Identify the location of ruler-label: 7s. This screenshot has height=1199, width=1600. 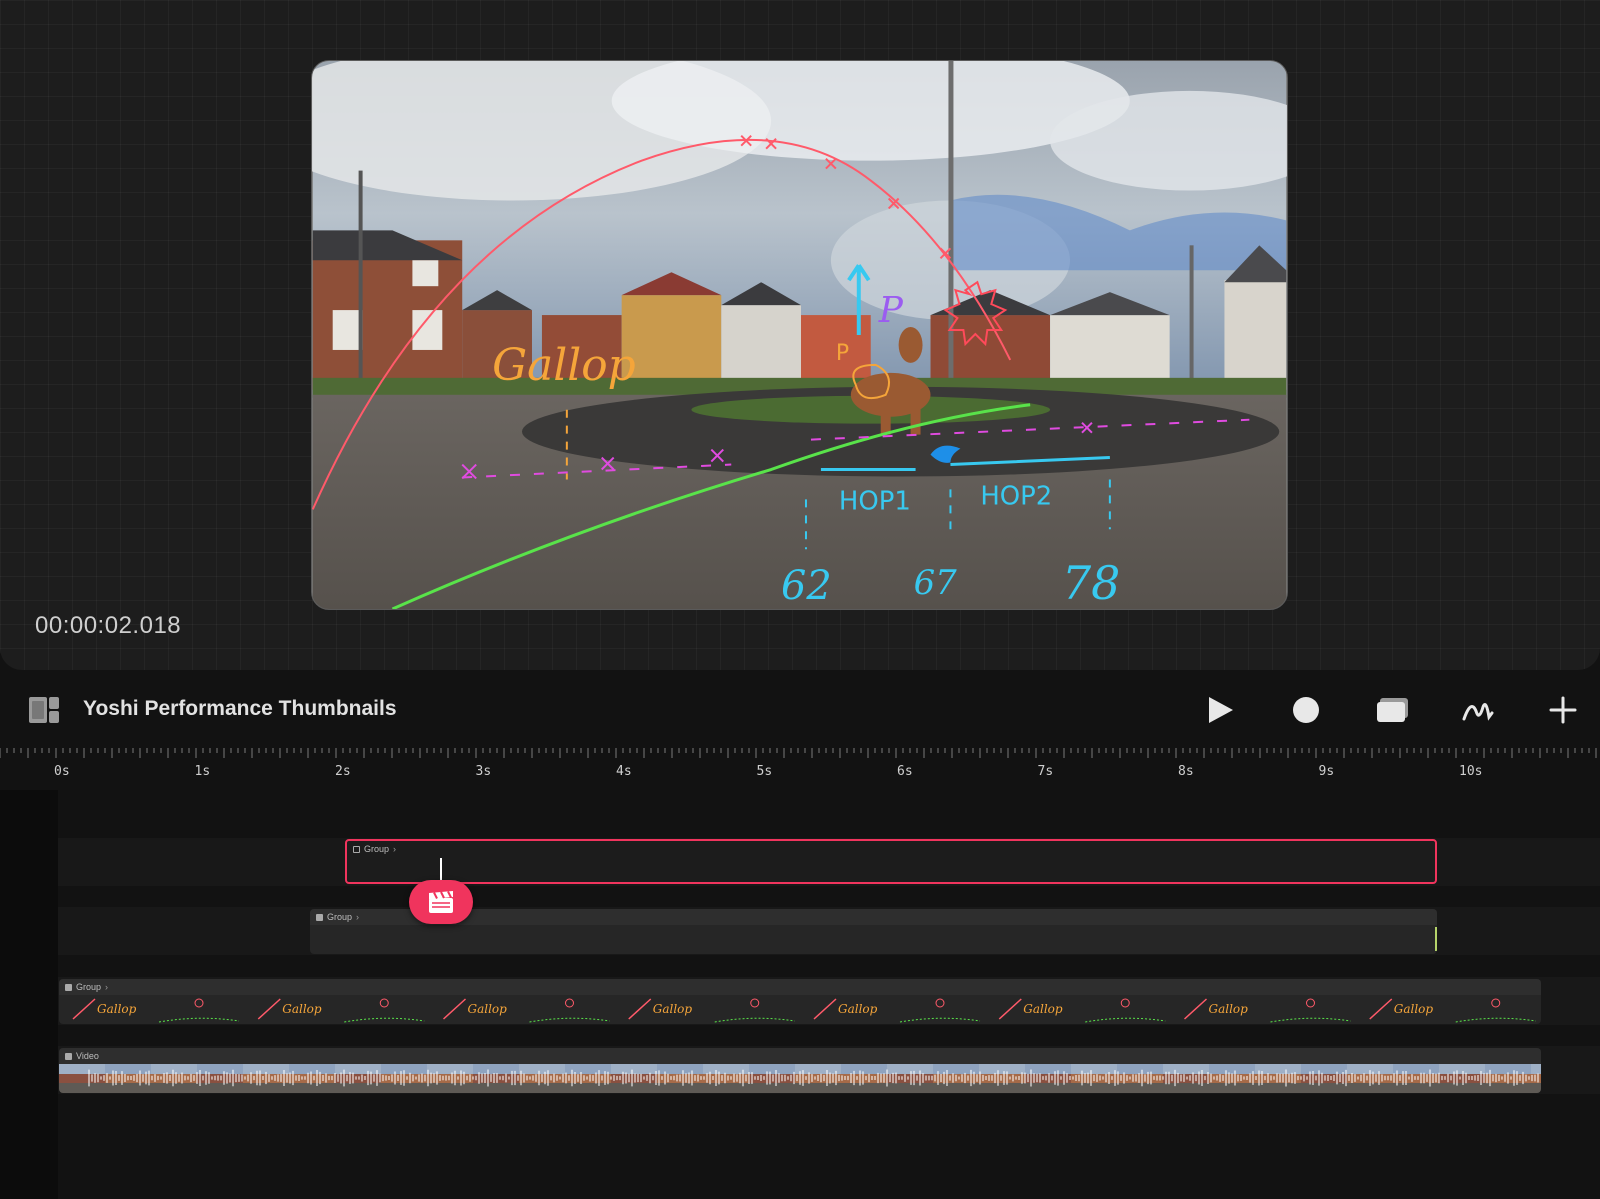
(1045, 771).